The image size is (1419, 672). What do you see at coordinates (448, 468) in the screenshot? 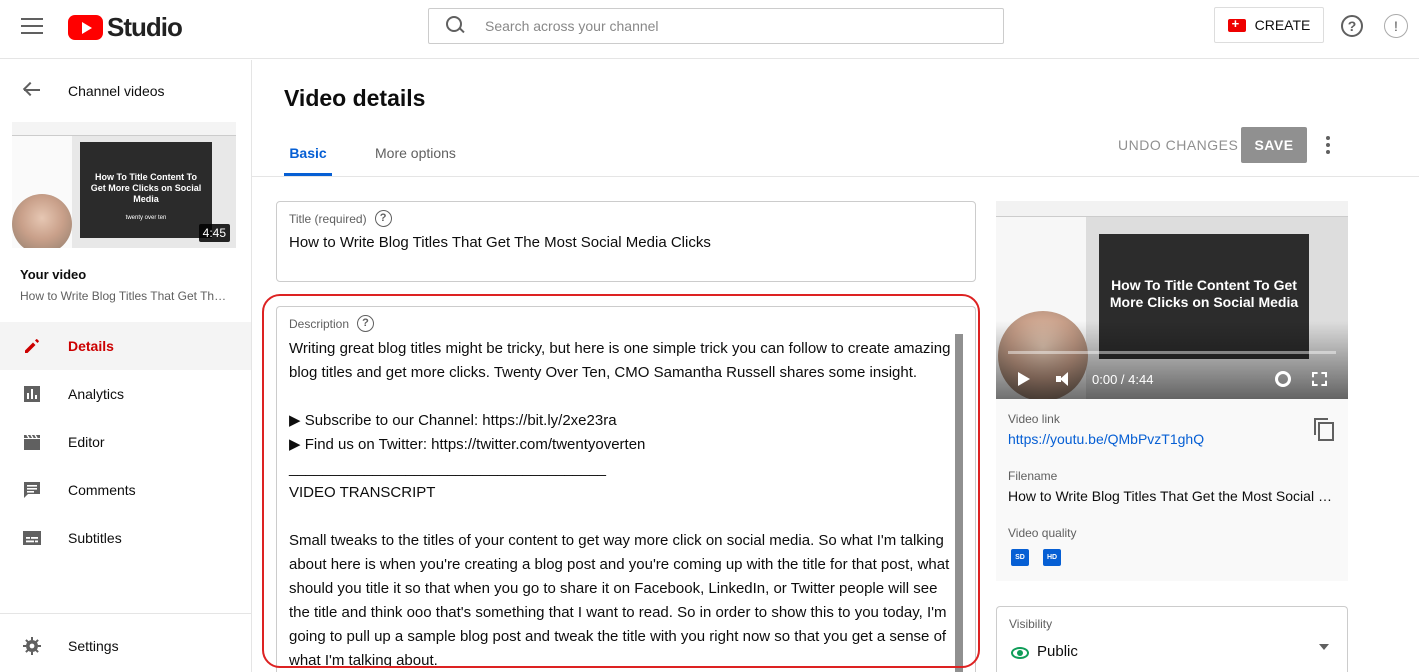
I see `description-line: ______________________________________` at bounding box center [448, 468].